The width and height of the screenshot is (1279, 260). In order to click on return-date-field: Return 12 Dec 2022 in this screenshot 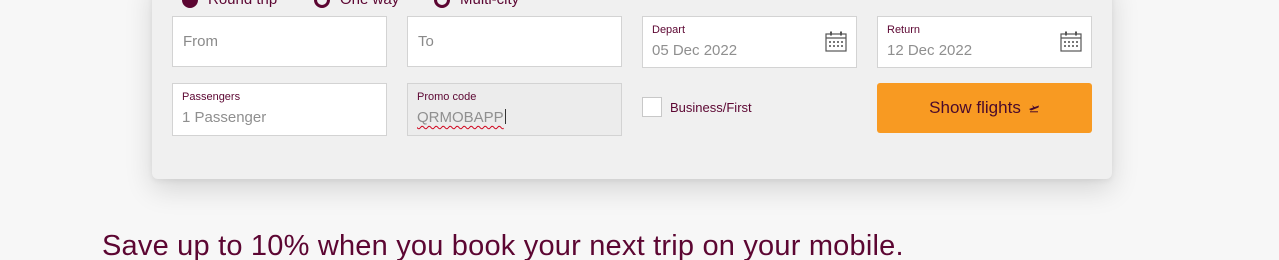, I will do `click(984, 42)`.